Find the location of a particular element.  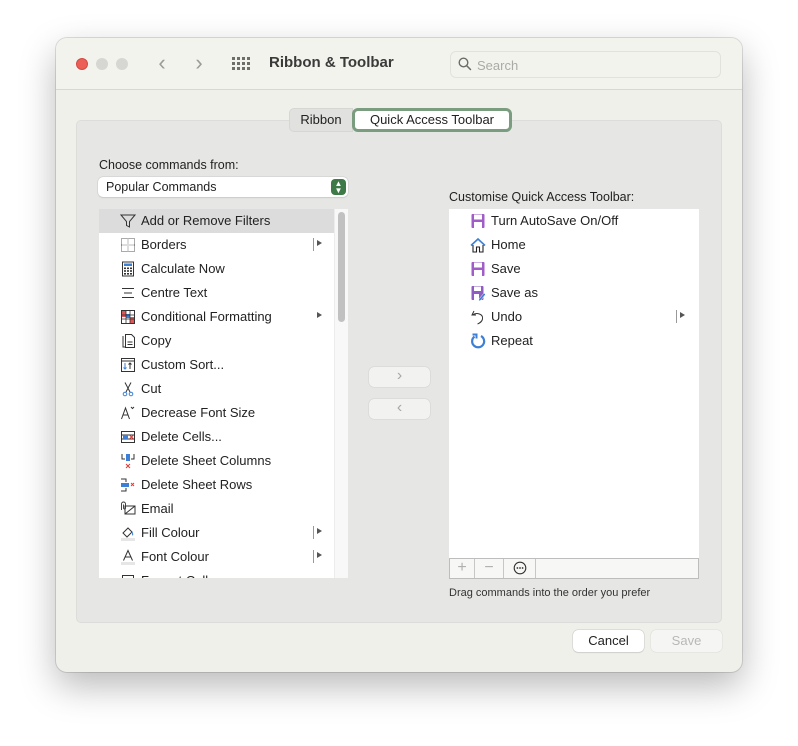

item-label: Save as is located at coordinates (514, 292).